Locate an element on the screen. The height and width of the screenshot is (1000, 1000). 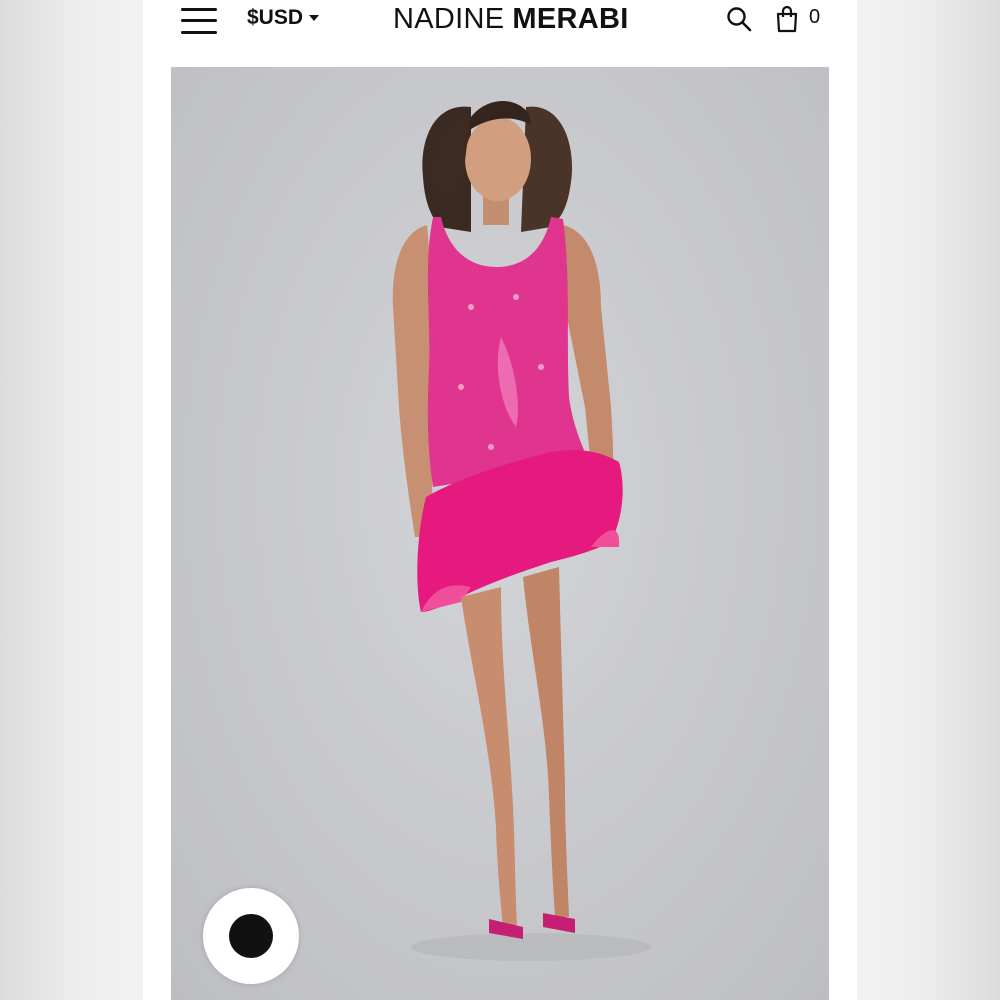
search-icon is located at coordinates (739, 19).